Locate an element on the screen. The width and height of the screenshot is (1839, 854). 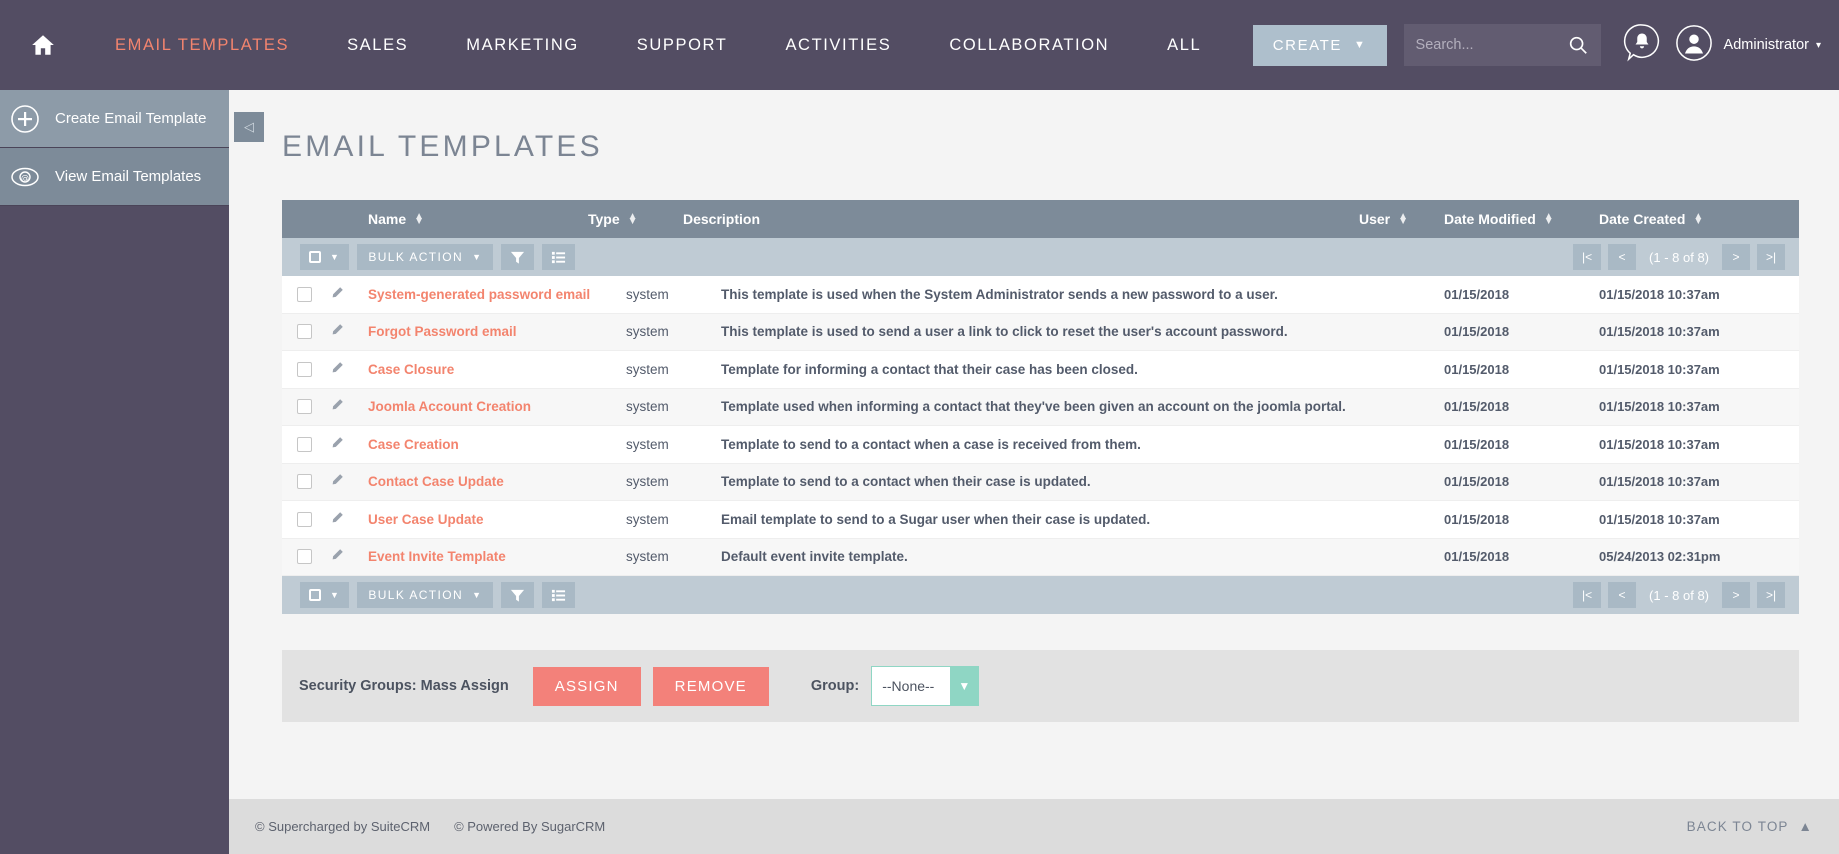
sidebar-item-view-email-templates: @ View Email Templates is located at coordinates (114, 177).